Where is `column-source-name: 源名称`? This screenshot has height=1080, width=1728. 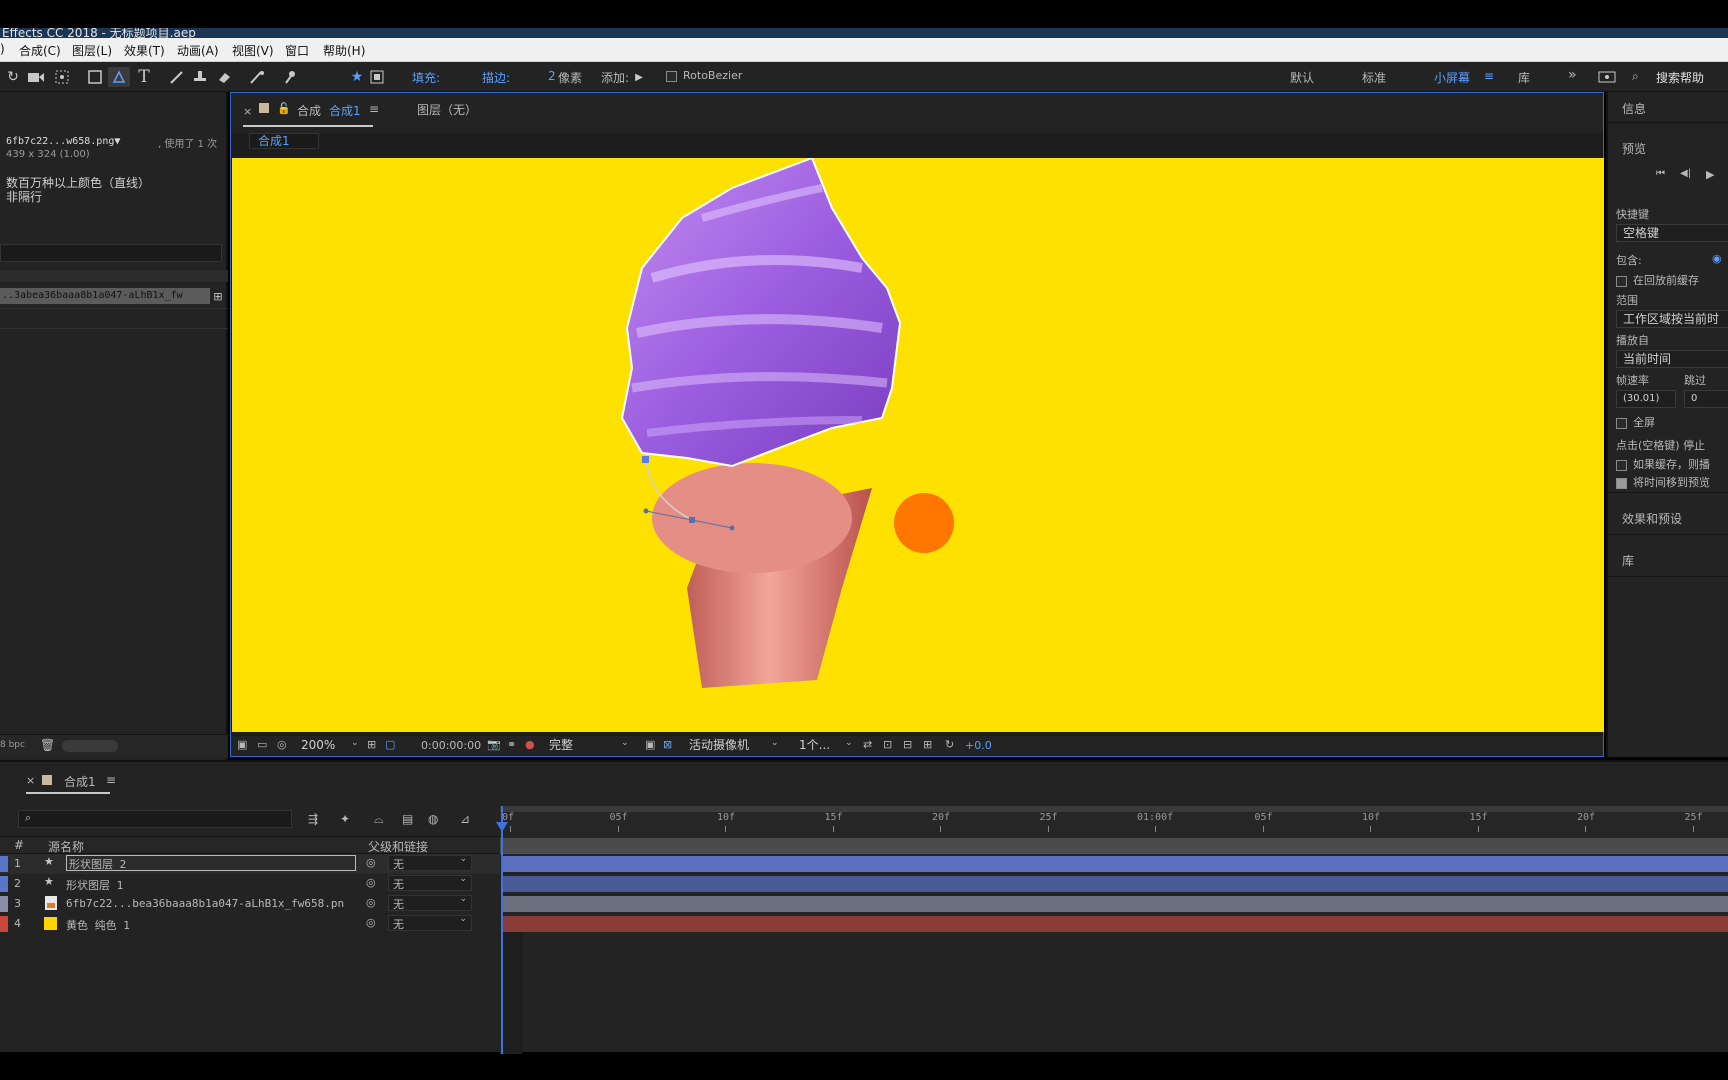
column-source-name: 源名称 is located at coordinates (66, 846).